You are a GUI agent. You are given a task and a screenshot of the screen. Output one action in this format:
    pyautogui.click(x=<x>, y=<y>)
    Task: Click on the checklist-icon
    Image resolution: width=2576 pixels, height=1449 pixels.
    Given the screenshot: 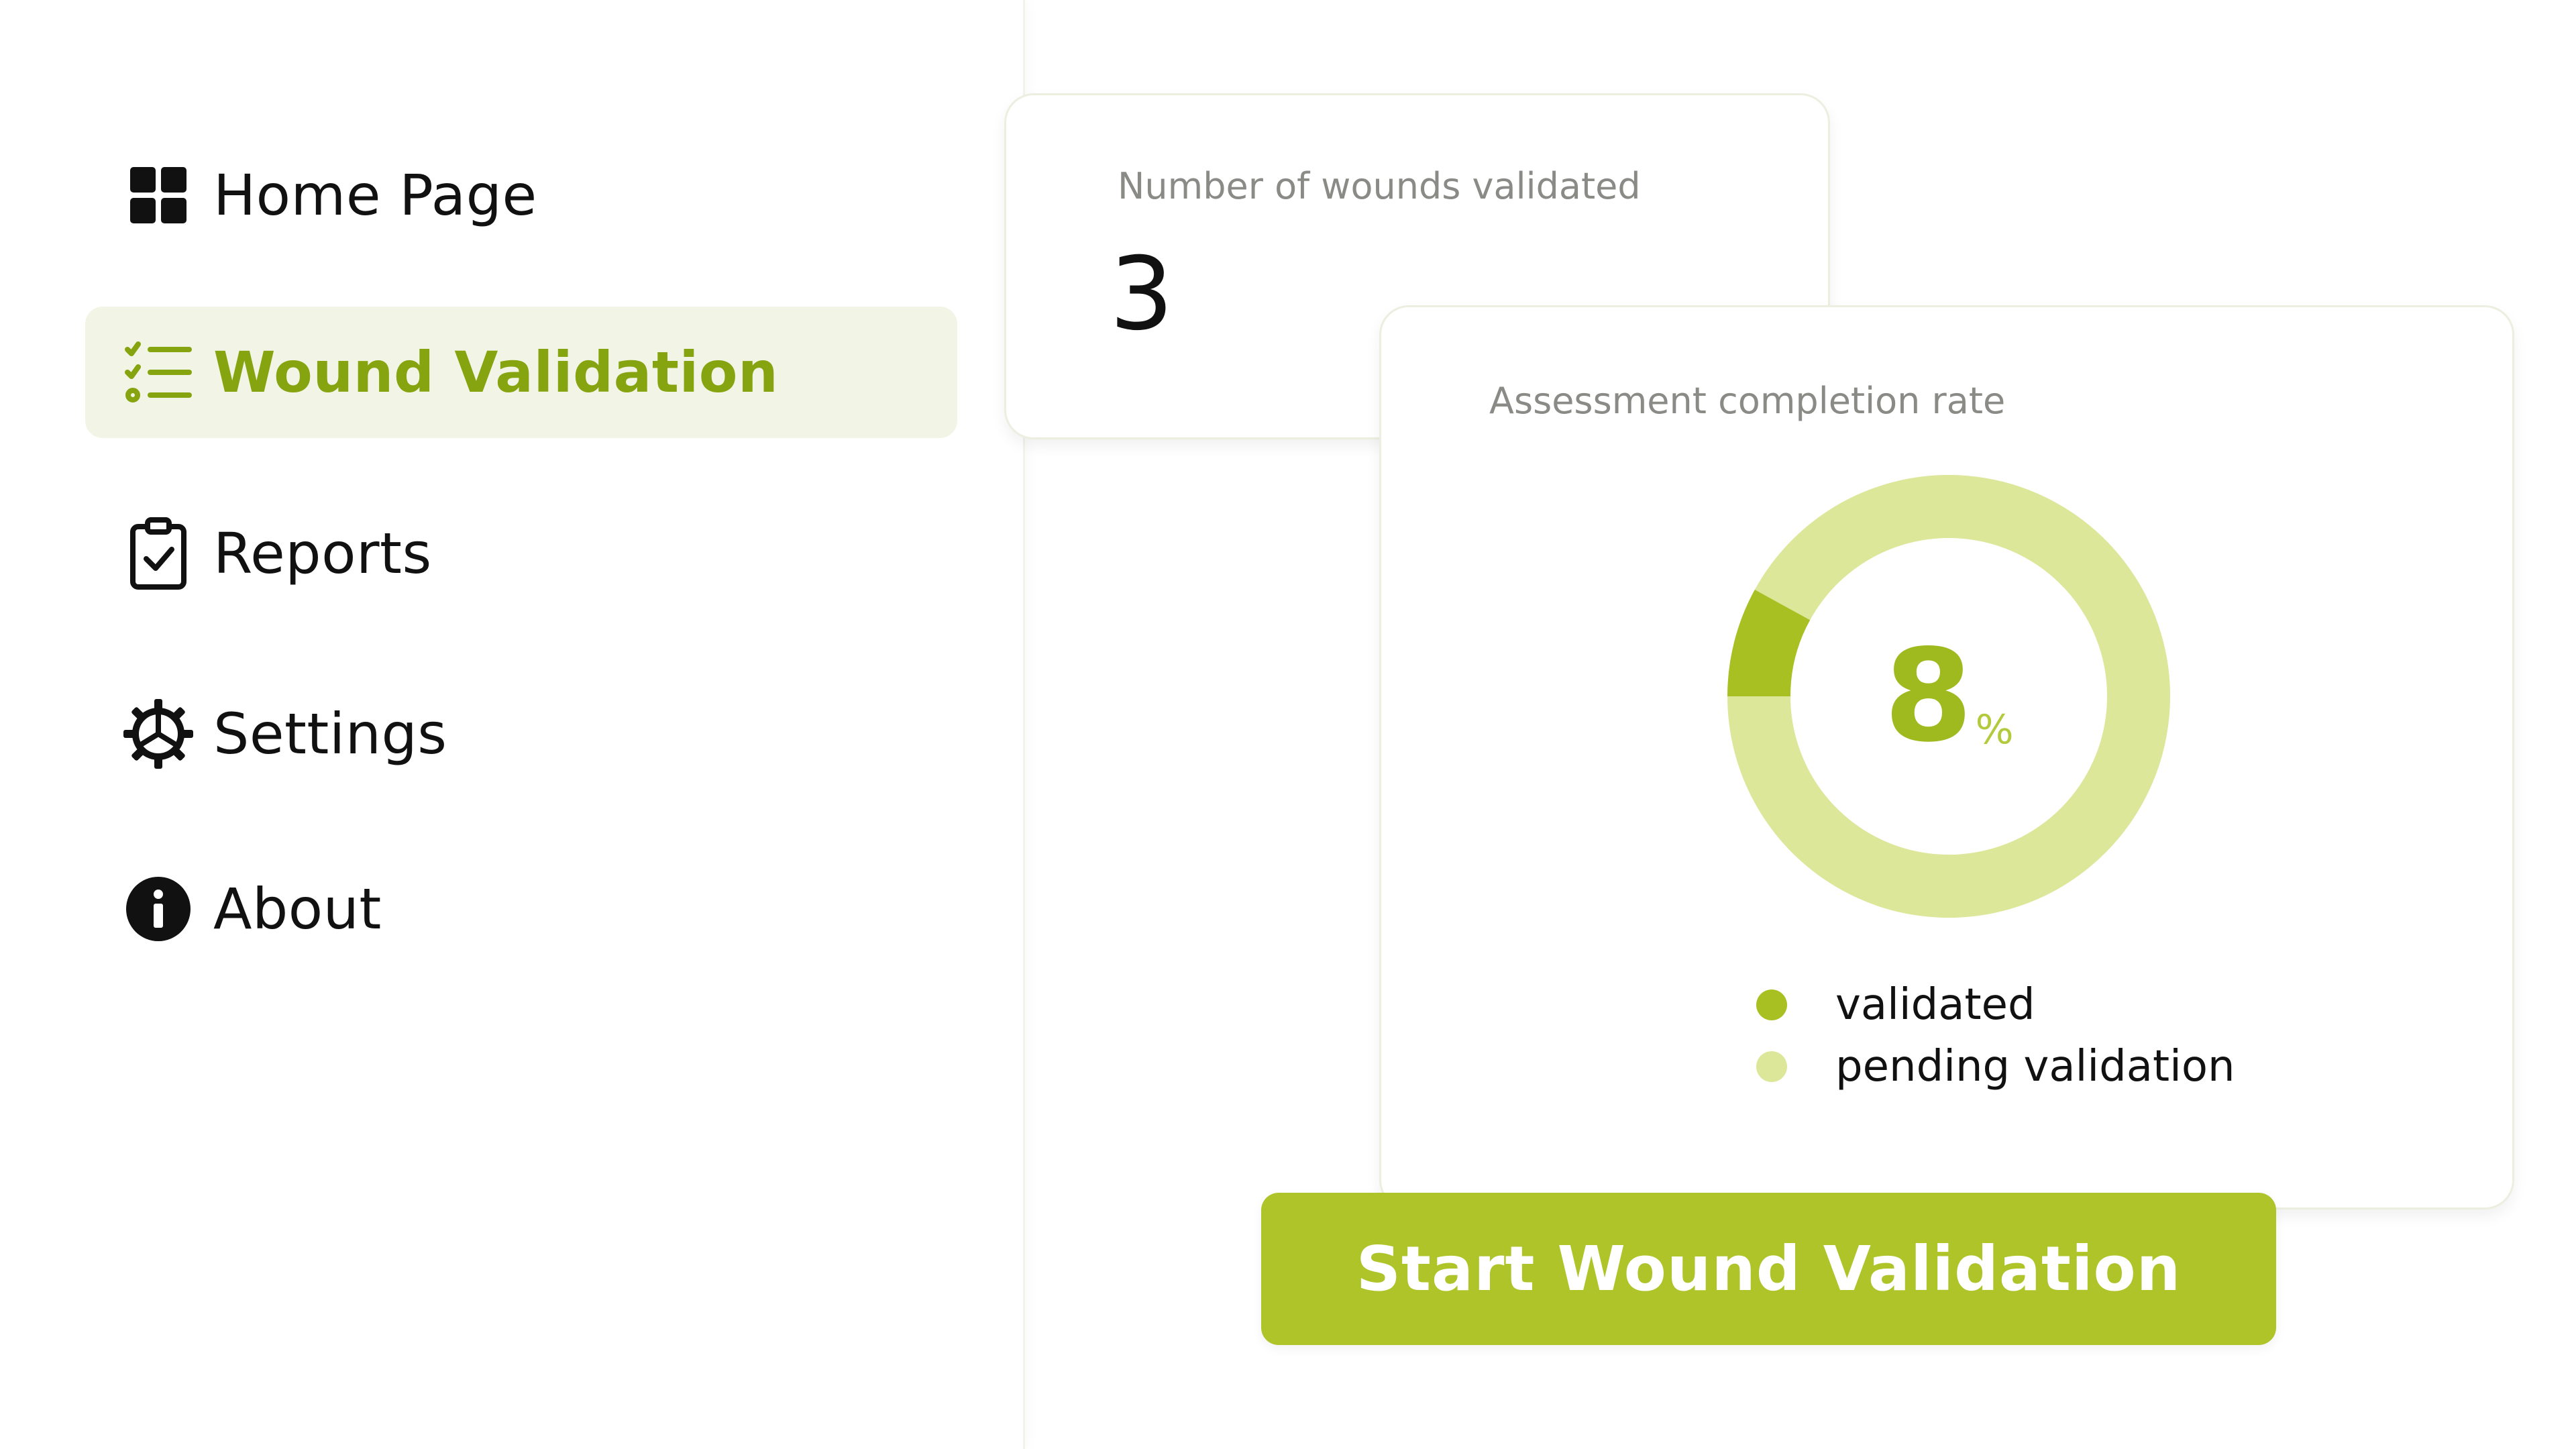 What is the action you would take?
    pyautogui.click(x=158, y=372)
    